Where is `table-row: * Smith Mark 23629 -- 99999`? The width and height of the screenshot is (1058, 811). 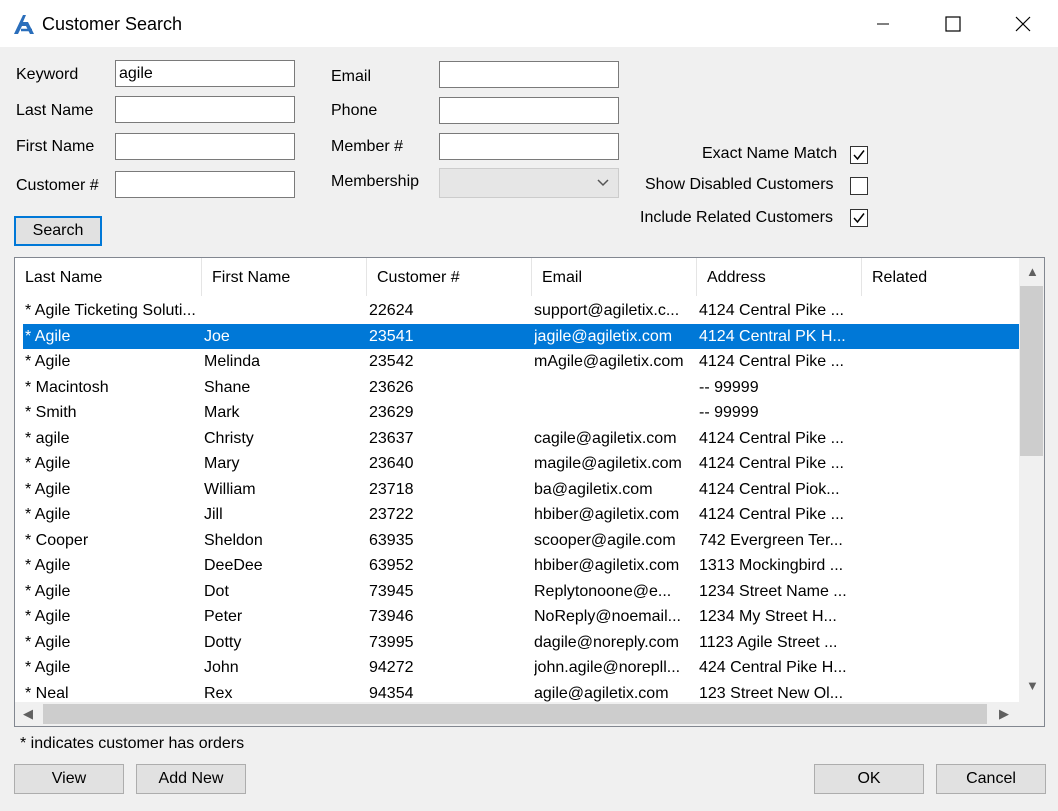
table-row: * Smith Mark 23629 -- 99999 is located at coordinates (521, 413).